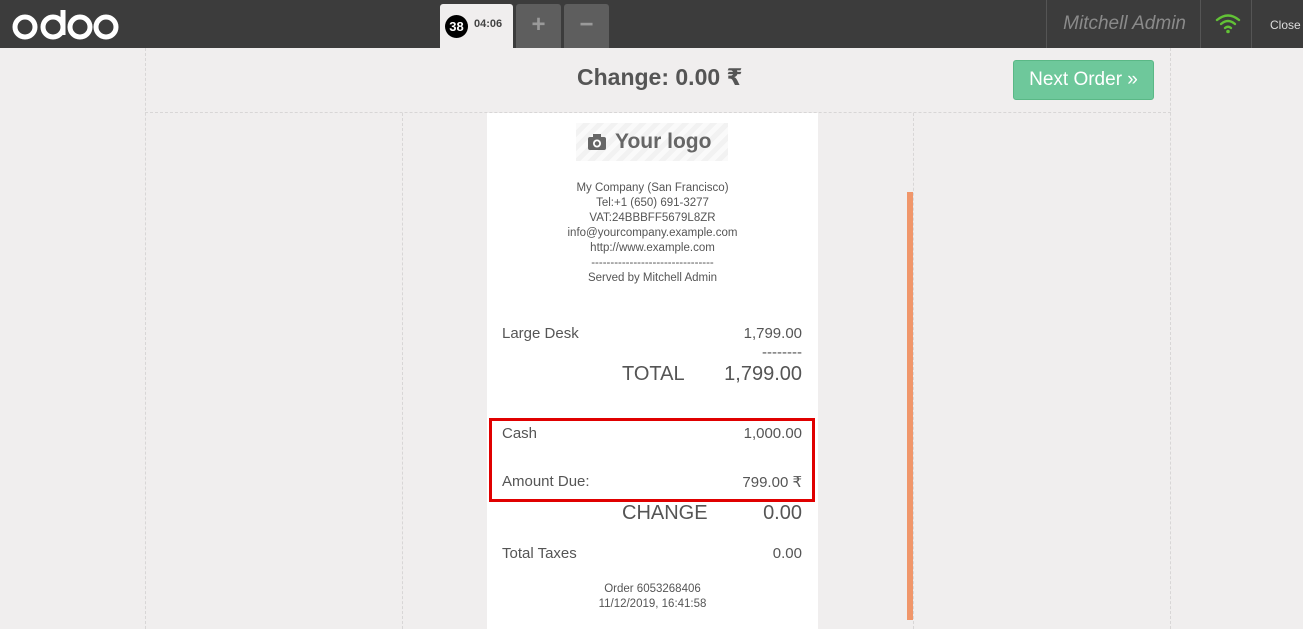 The width and height of the screenshot is (1303, 629). I want to click on company-vat: VAT:24BBBFF5679L8ZR, so click(652, 218).